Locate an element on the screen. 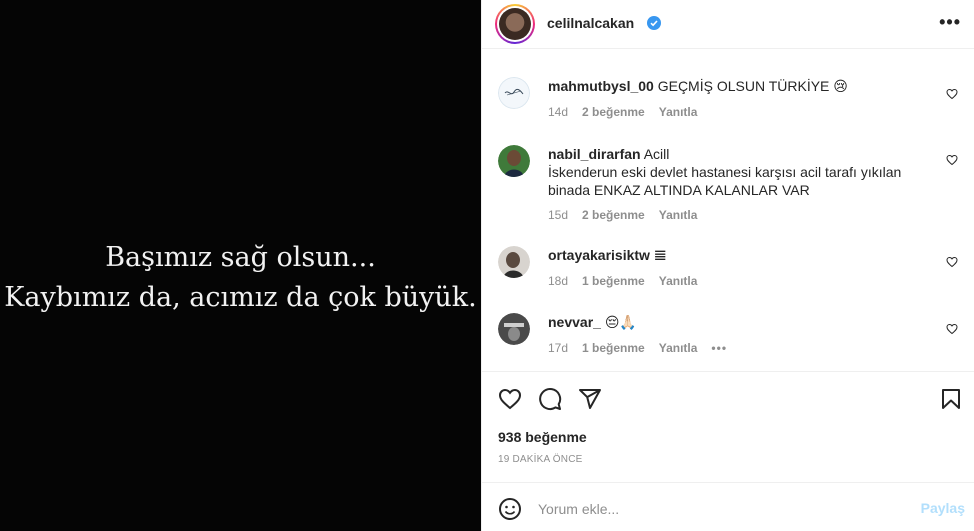 This screenshot has height=531, width=974. commenter-username: nevvar_ is located at coordinates (574, 322).